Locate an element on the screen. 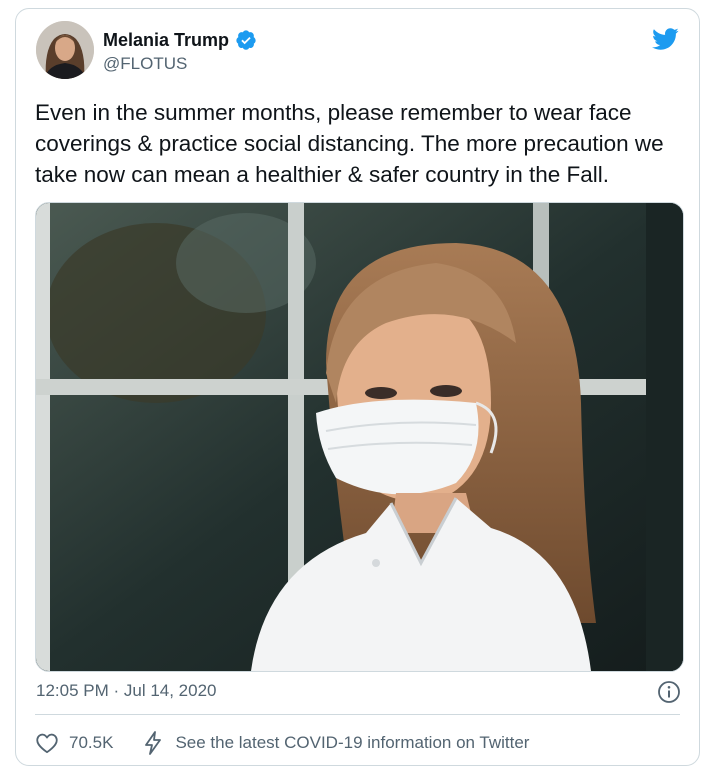 This screenshot has width=712, height=782. info-icon is located at coordinates (669, 692).